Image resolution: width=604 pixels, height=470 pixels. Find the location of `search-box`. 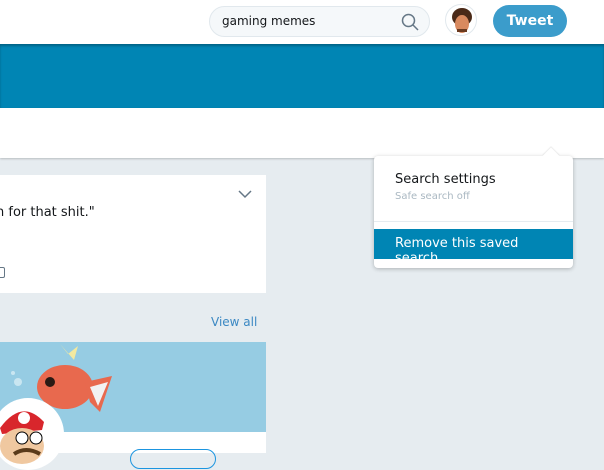

search-box is located at coordinates (319, 21).